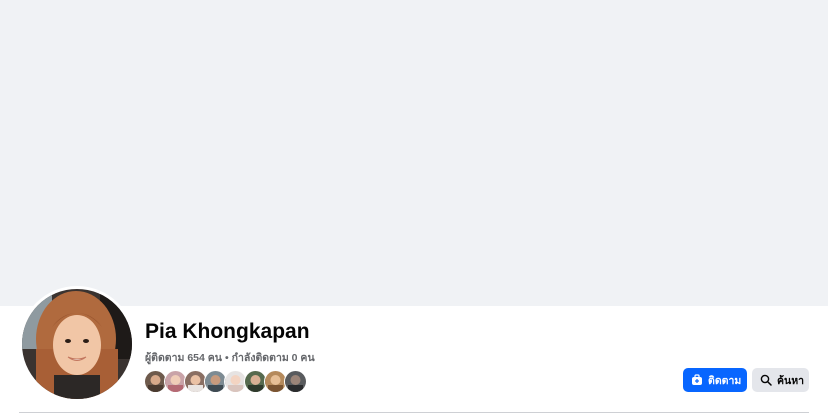 This screenshot has width=828, height=415. Describe the element at coordinates (225, 381) in the screenshot. I see `follower-avatars` at that location.